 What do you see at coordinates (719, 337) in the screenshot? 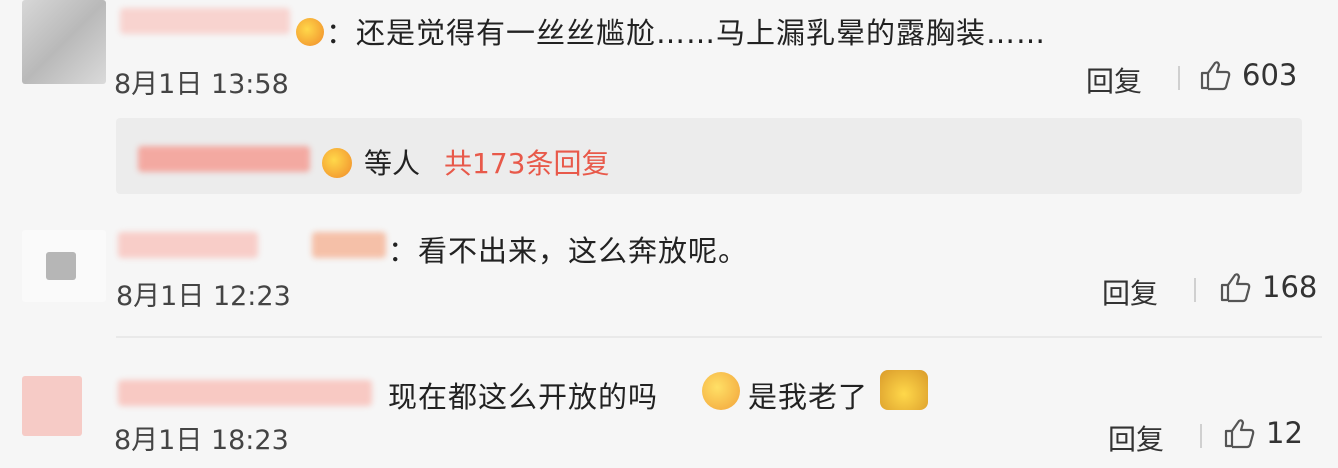
I see `divider` at bounding box center [719, 337].